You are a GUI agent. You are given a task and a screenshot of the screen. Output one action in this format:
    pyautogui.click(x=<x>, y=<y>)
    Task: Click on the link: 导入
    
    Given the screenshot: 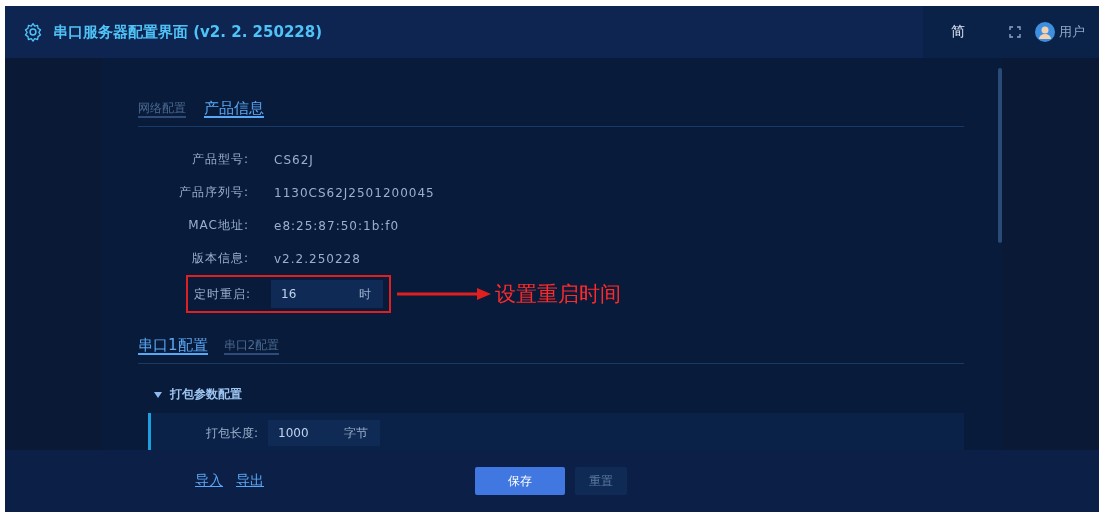 What is the action you would take?
    pyautogui.click(x=209, y=481)
    